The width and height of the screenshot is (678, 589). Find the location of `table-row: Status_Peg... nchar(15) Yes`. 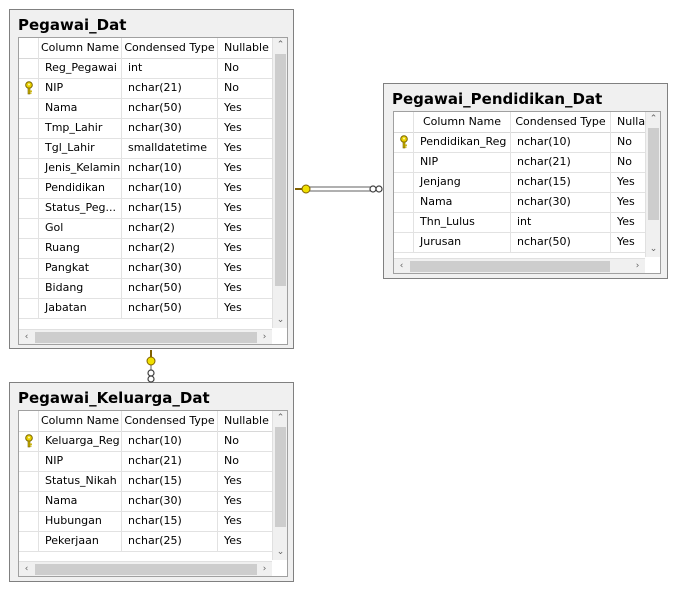

table-row: Status_Peg... nchar(15) Yes is located at coordinates (145, 208).